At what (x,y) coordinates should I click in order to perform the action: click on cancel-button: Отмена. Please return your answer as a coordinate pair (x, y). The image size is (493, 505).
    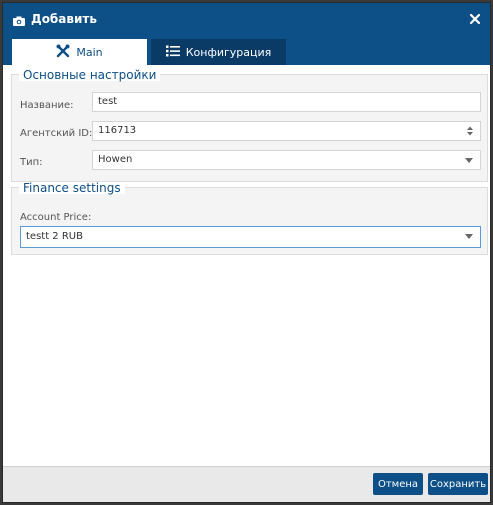
    Looking at the image, I should click on (398, 484).